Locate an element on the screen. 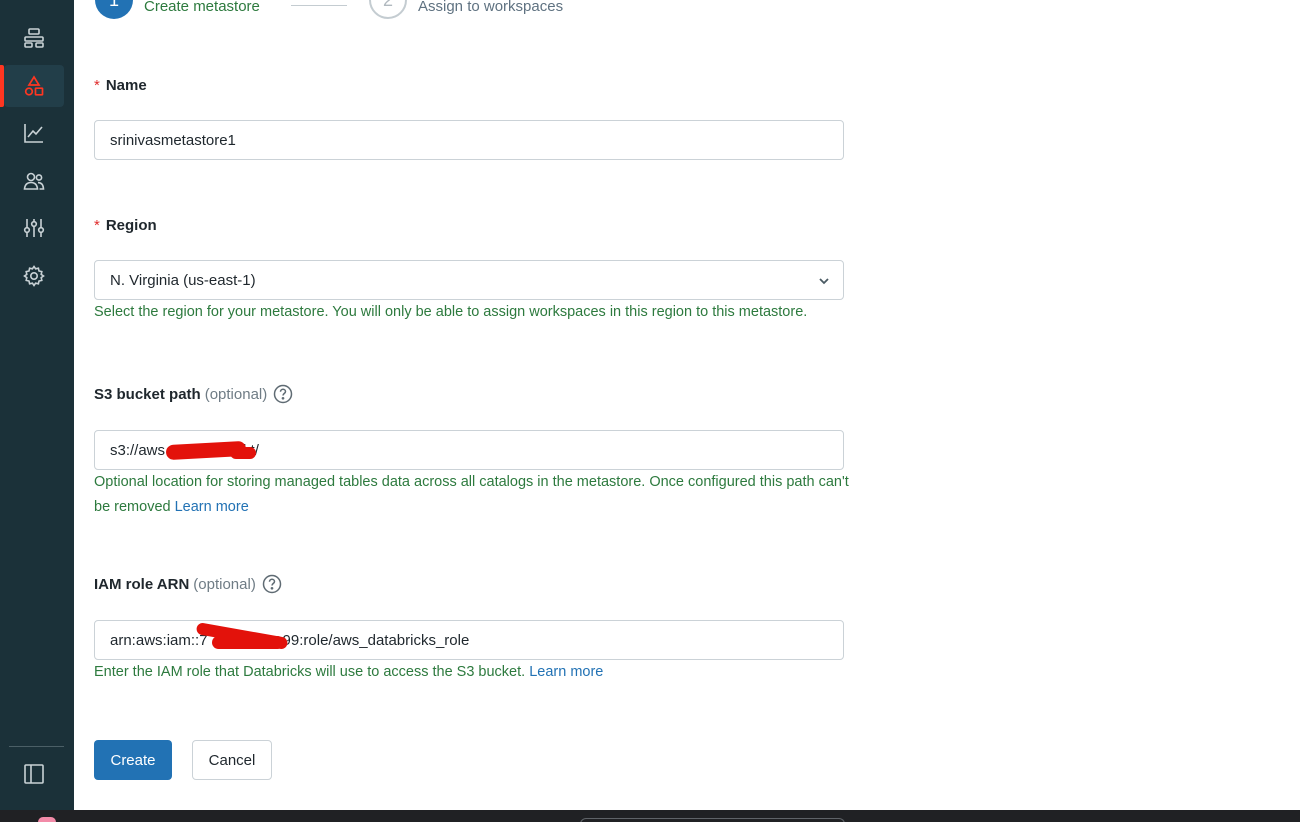  create-button: Create is located at coordinates (133, 760).